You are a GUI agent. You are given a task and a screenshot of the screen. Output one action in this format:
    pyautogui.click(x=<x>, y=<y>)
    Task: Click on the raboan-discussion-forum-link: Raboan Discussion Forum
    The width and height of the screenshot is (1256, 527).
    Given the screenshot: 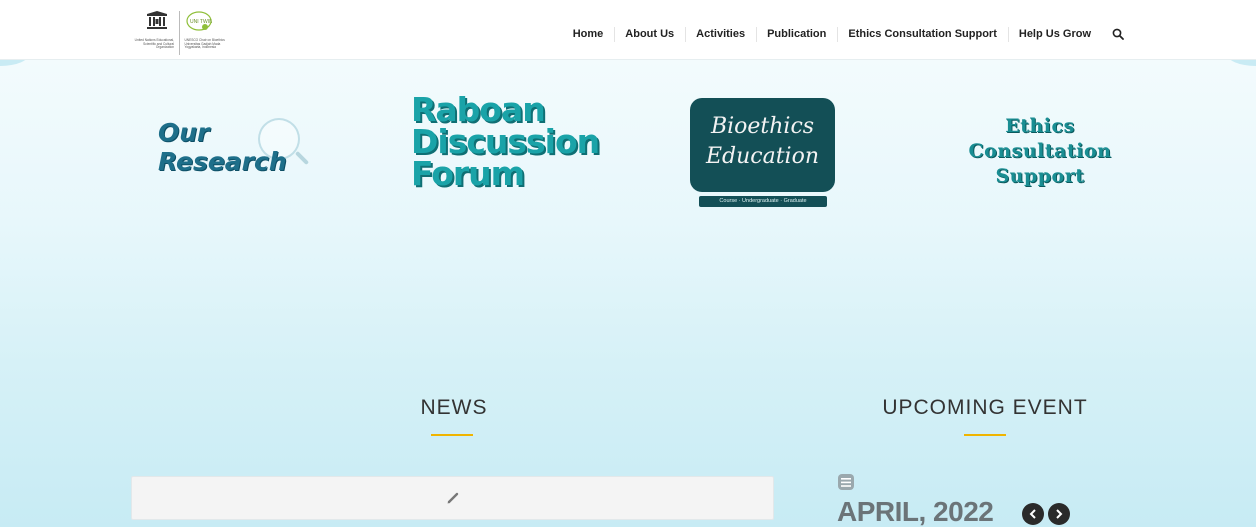 What is the action you would take?
    pyautogui.click(x=506, y=148)
    